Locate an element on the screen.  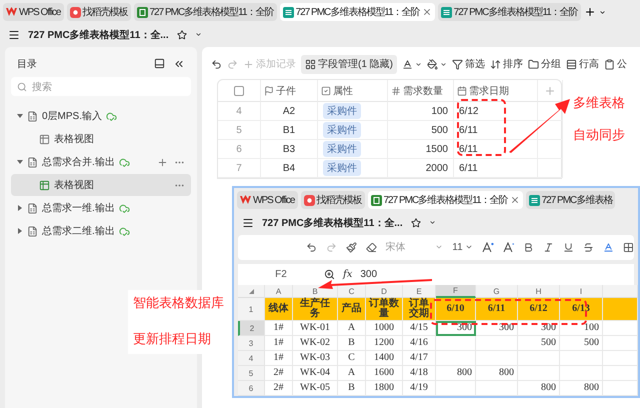
column-header: 需求数量 is located at coordinates (421, 91).